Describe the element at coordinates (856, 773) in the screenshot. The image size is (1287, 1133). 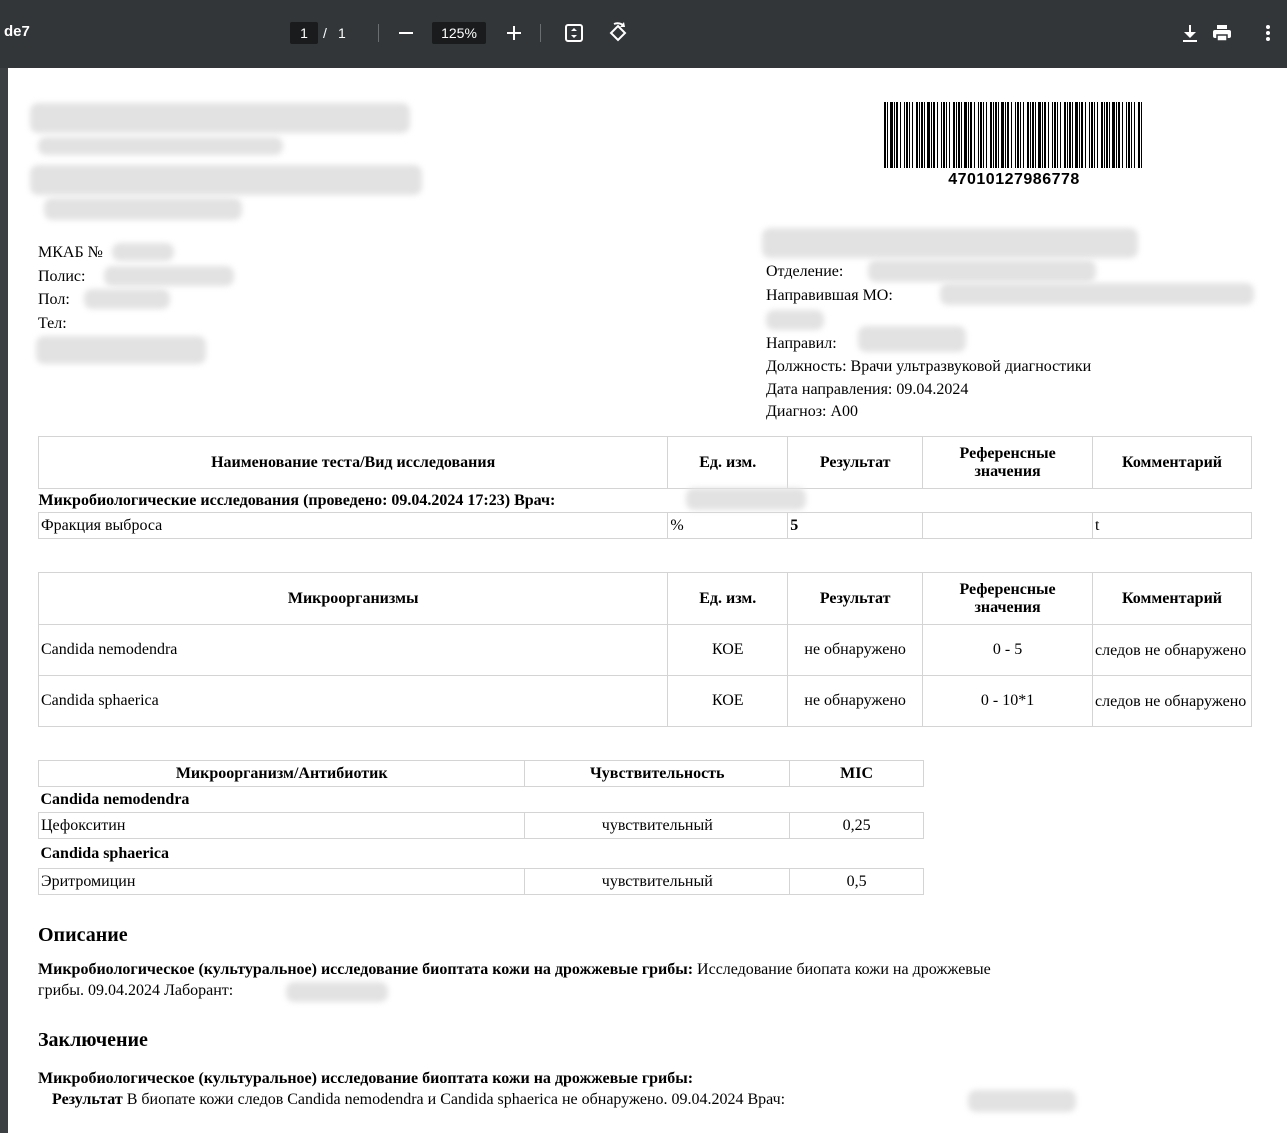
I see `column-header: MIC` at that location.